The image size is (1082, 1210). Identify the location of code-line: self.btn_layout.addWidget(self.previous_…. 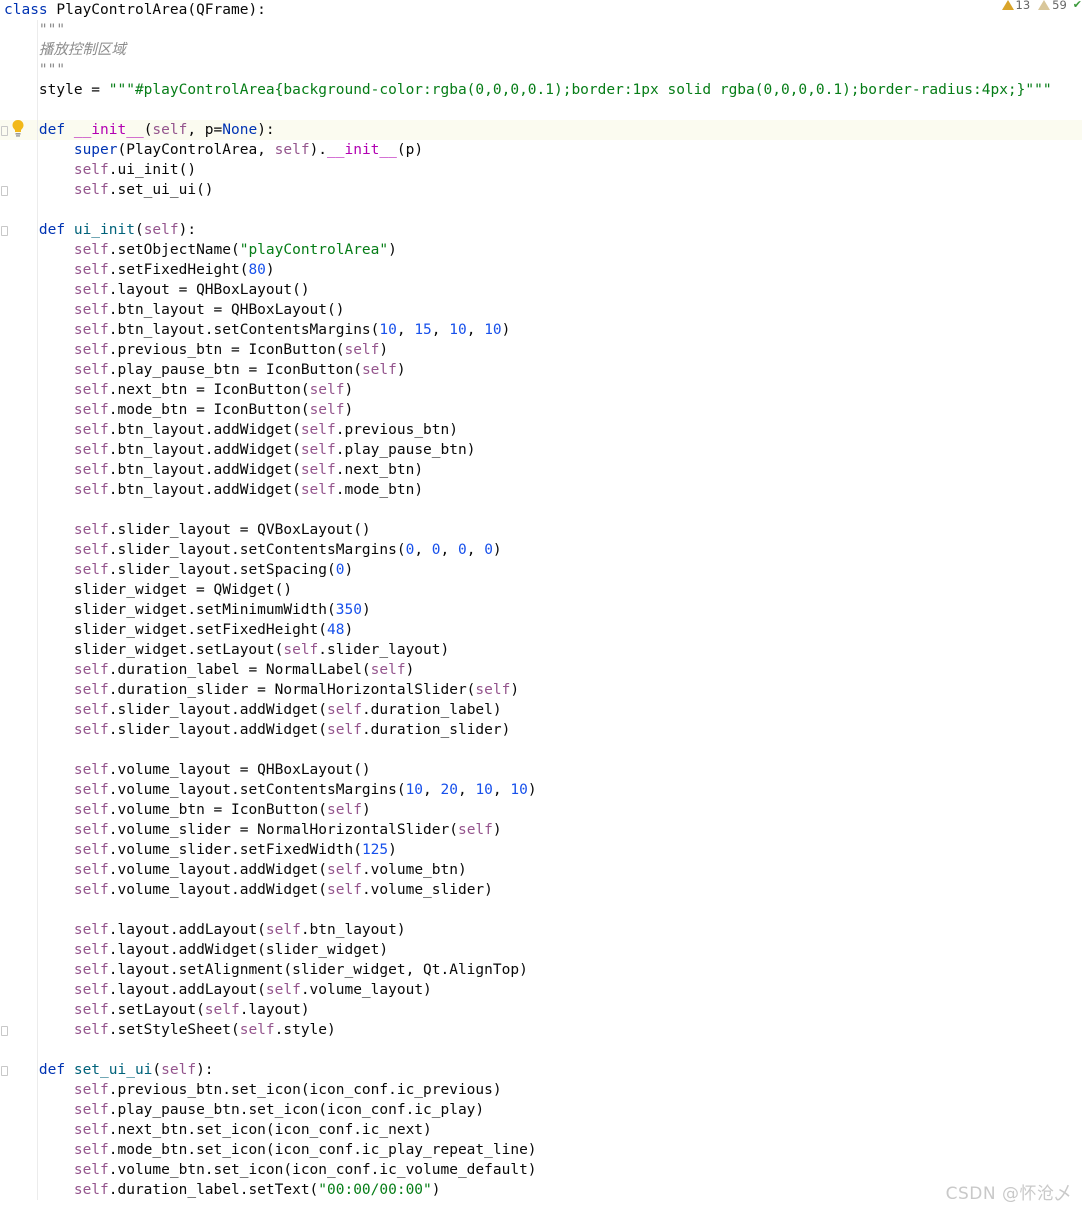
(541, 430).